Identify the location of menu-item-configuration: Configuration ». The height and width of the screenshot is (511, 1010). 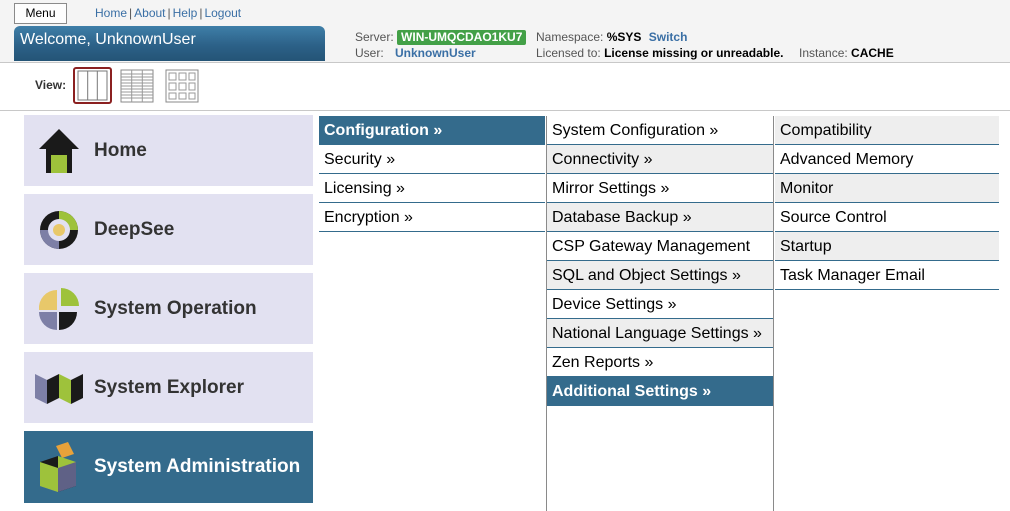
(432, 130).